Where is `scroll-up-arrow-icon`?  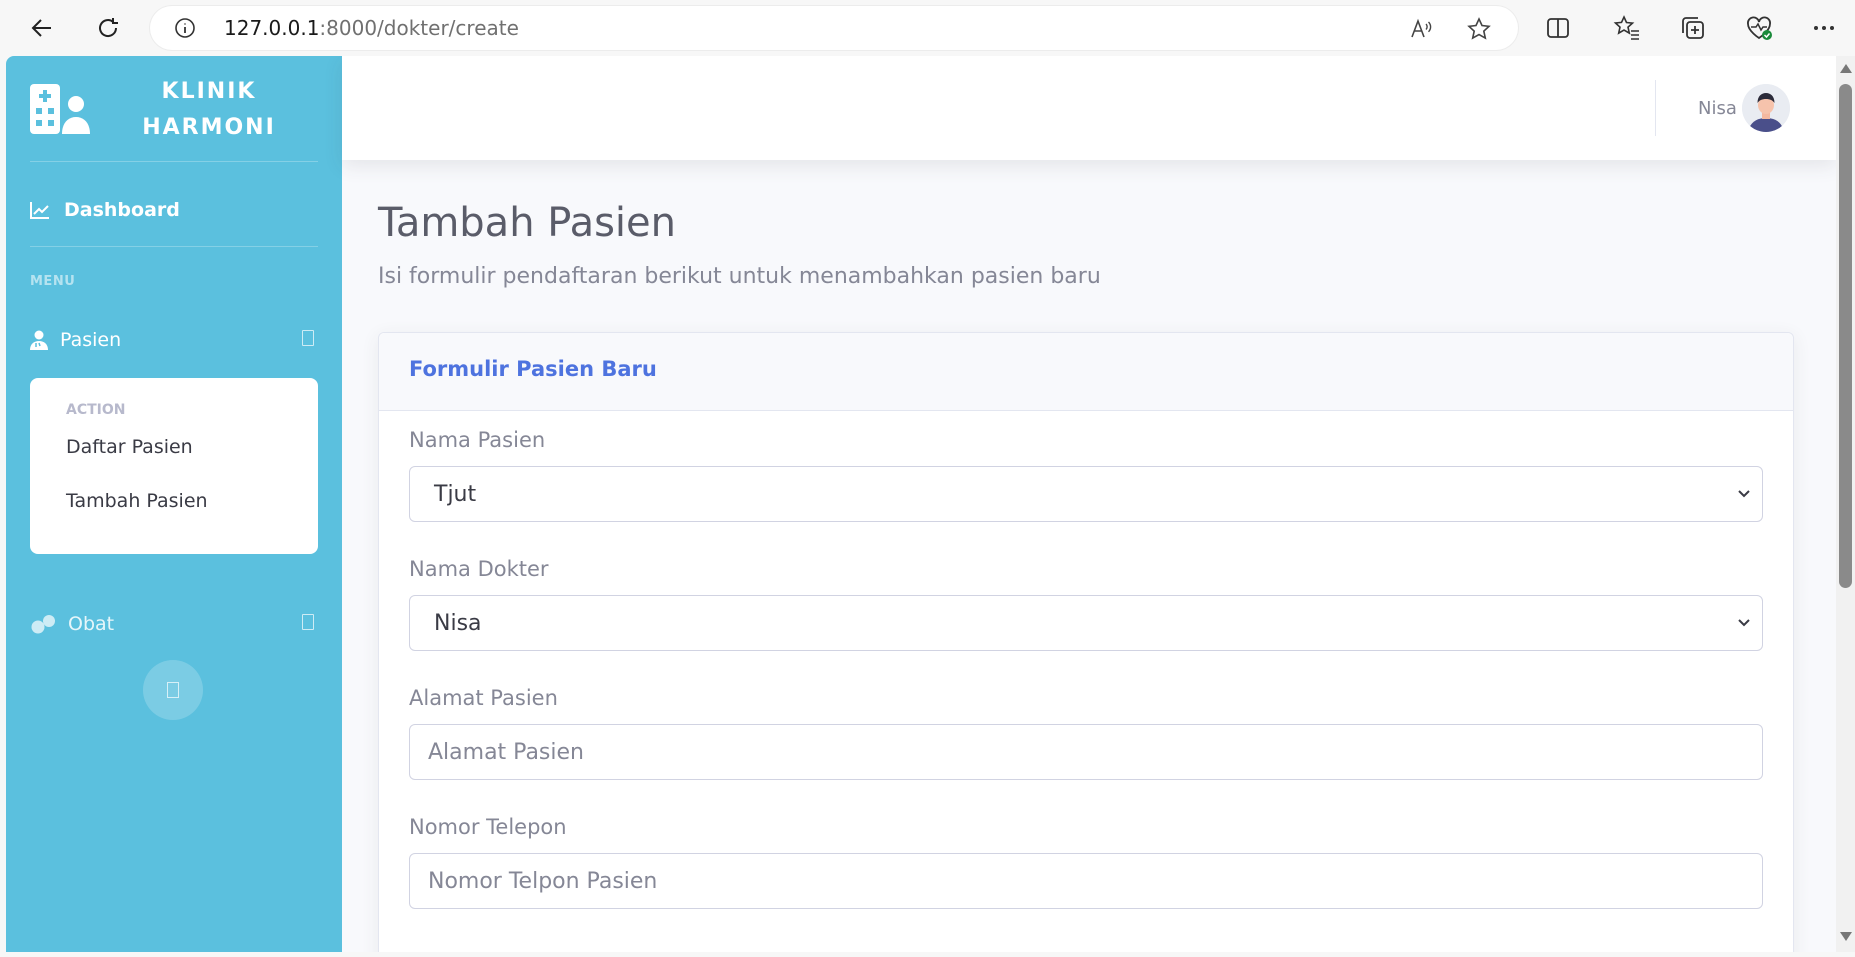
scroll-up-arrow-icon is located at coordinates (1846, 68).